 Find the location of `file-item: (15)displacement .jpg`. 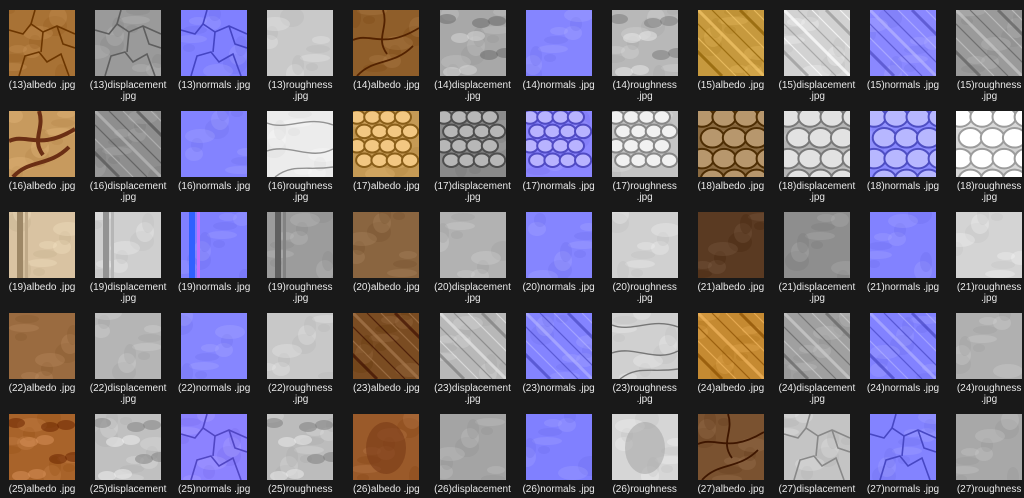

file-item: (15)displacement .jpg is located at coordinates (817, 60).